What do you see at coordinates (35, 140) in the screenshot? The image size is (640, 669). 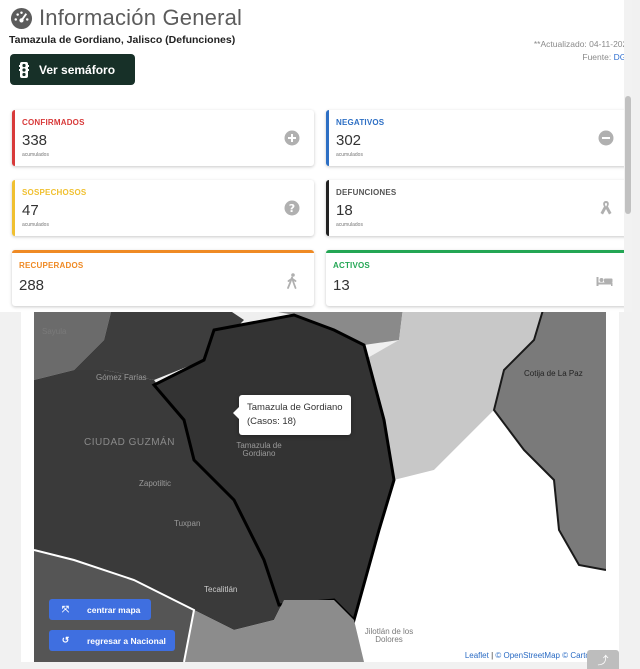 I see `card-confirmados-value: 338` at bounding box center [35, 140].